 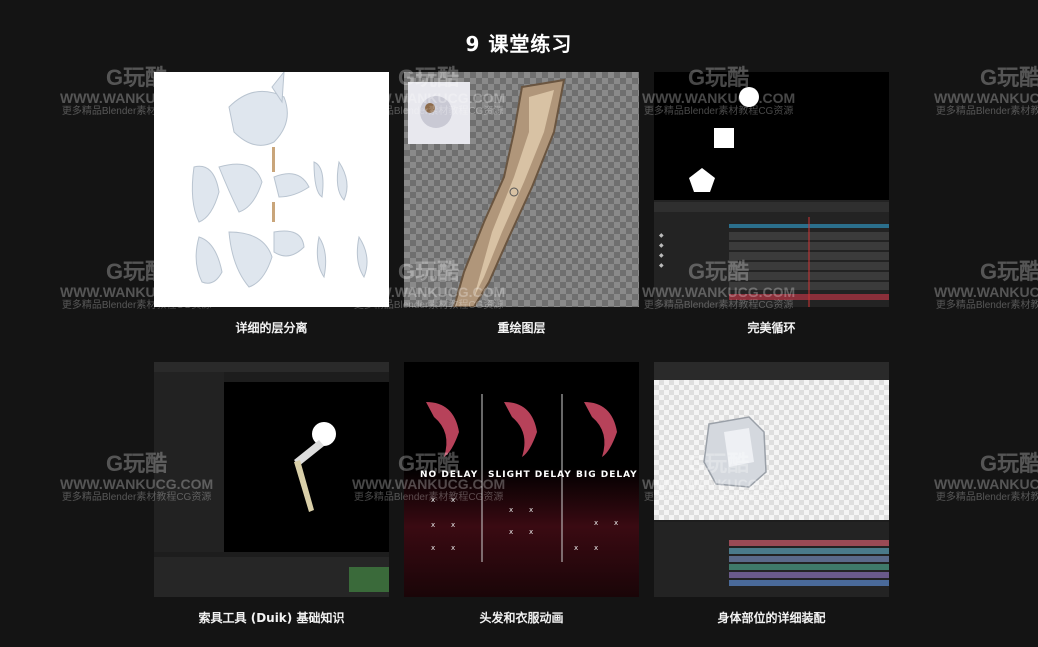 I want to click on card-caption: 身体部位的详细装配, so click(x=771, y=618).